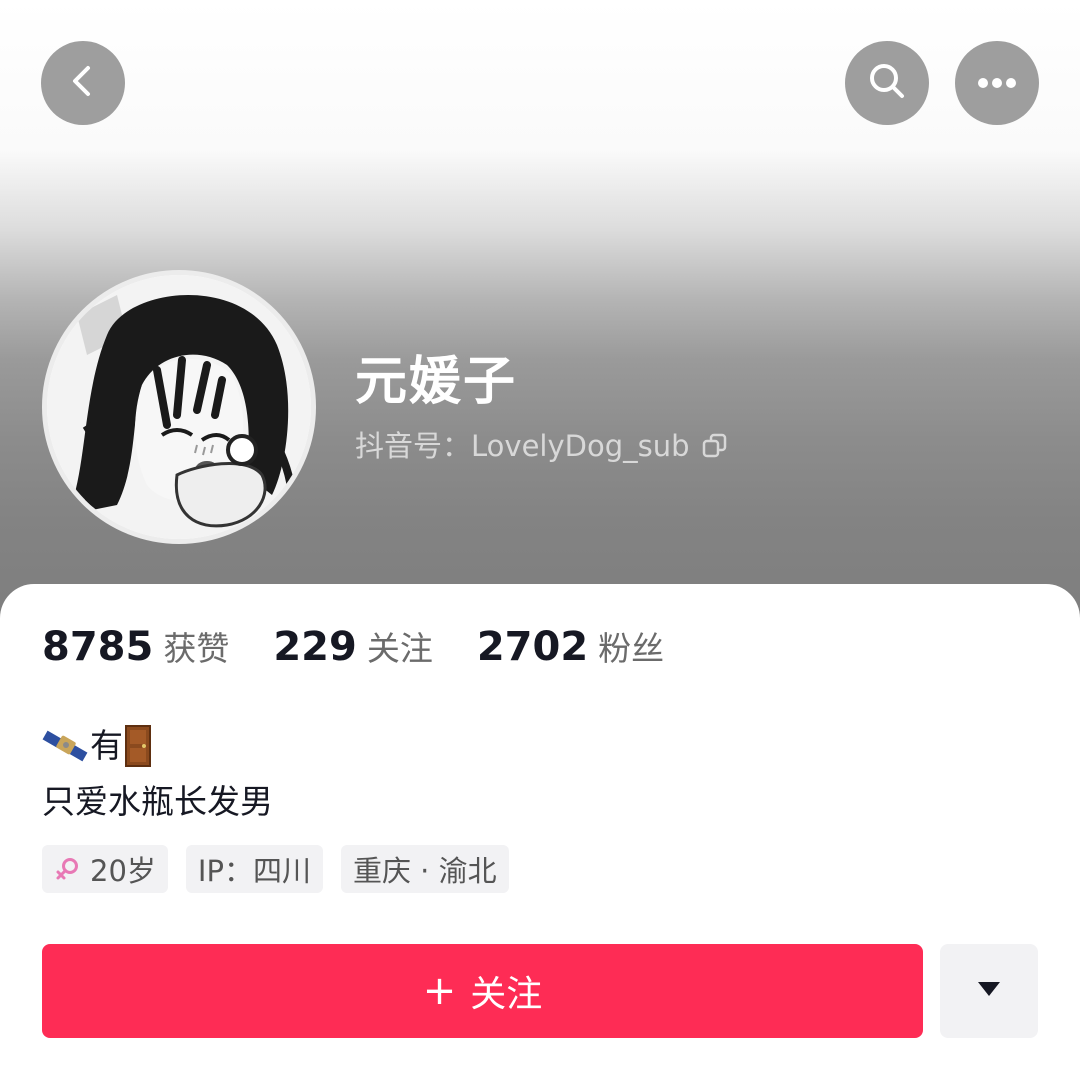  I want to click on follow-button-label: 关注, so click(506, 994).